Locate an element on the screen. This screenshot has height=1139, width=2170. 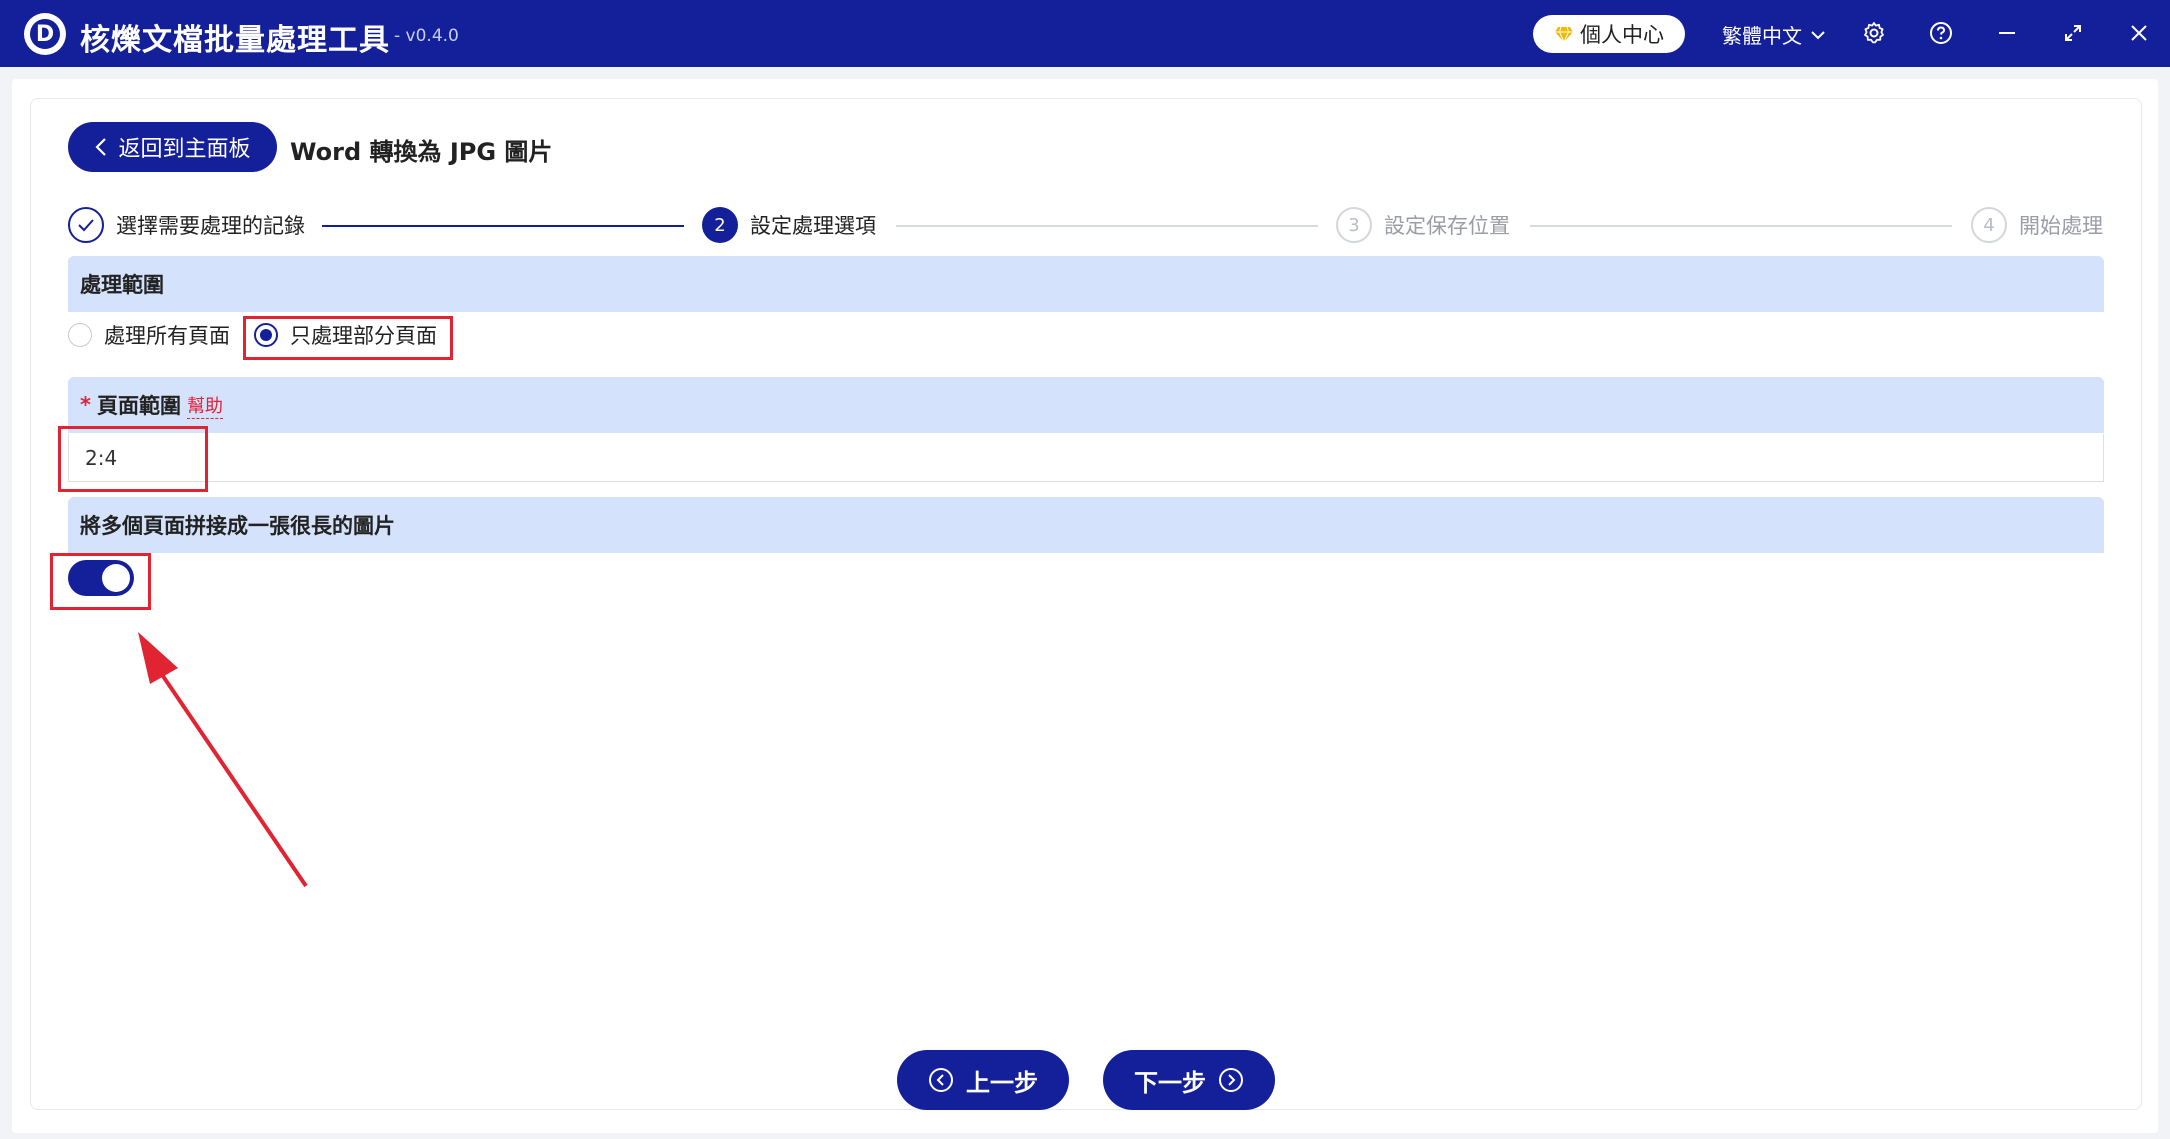
circle-chevron-left-icon is located at coordinates (941, 1080).